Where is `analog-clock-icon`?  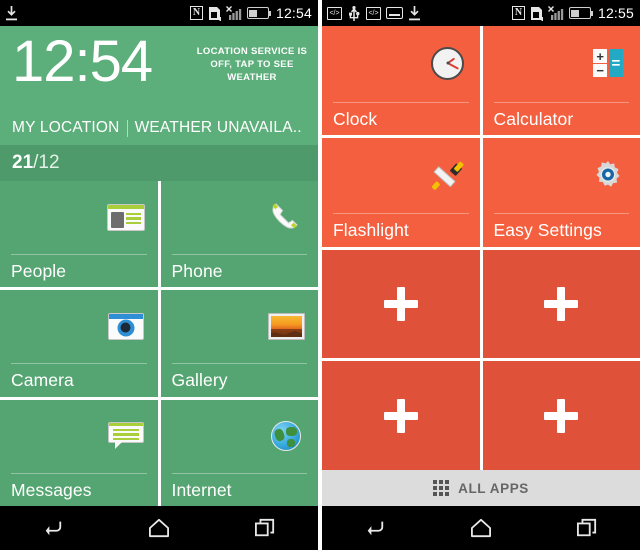 analog-clock-icon is located at coordinates (448, 63).